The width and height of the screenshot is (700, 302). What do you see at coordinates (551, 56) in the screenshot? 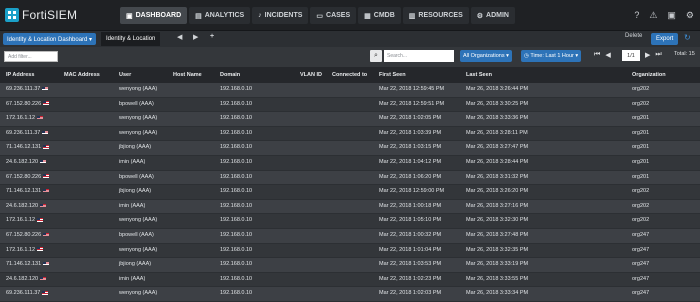
I see `time-range-select: ◷ Time: Last 1 Hour ▾` at bounding box center [551, 56].